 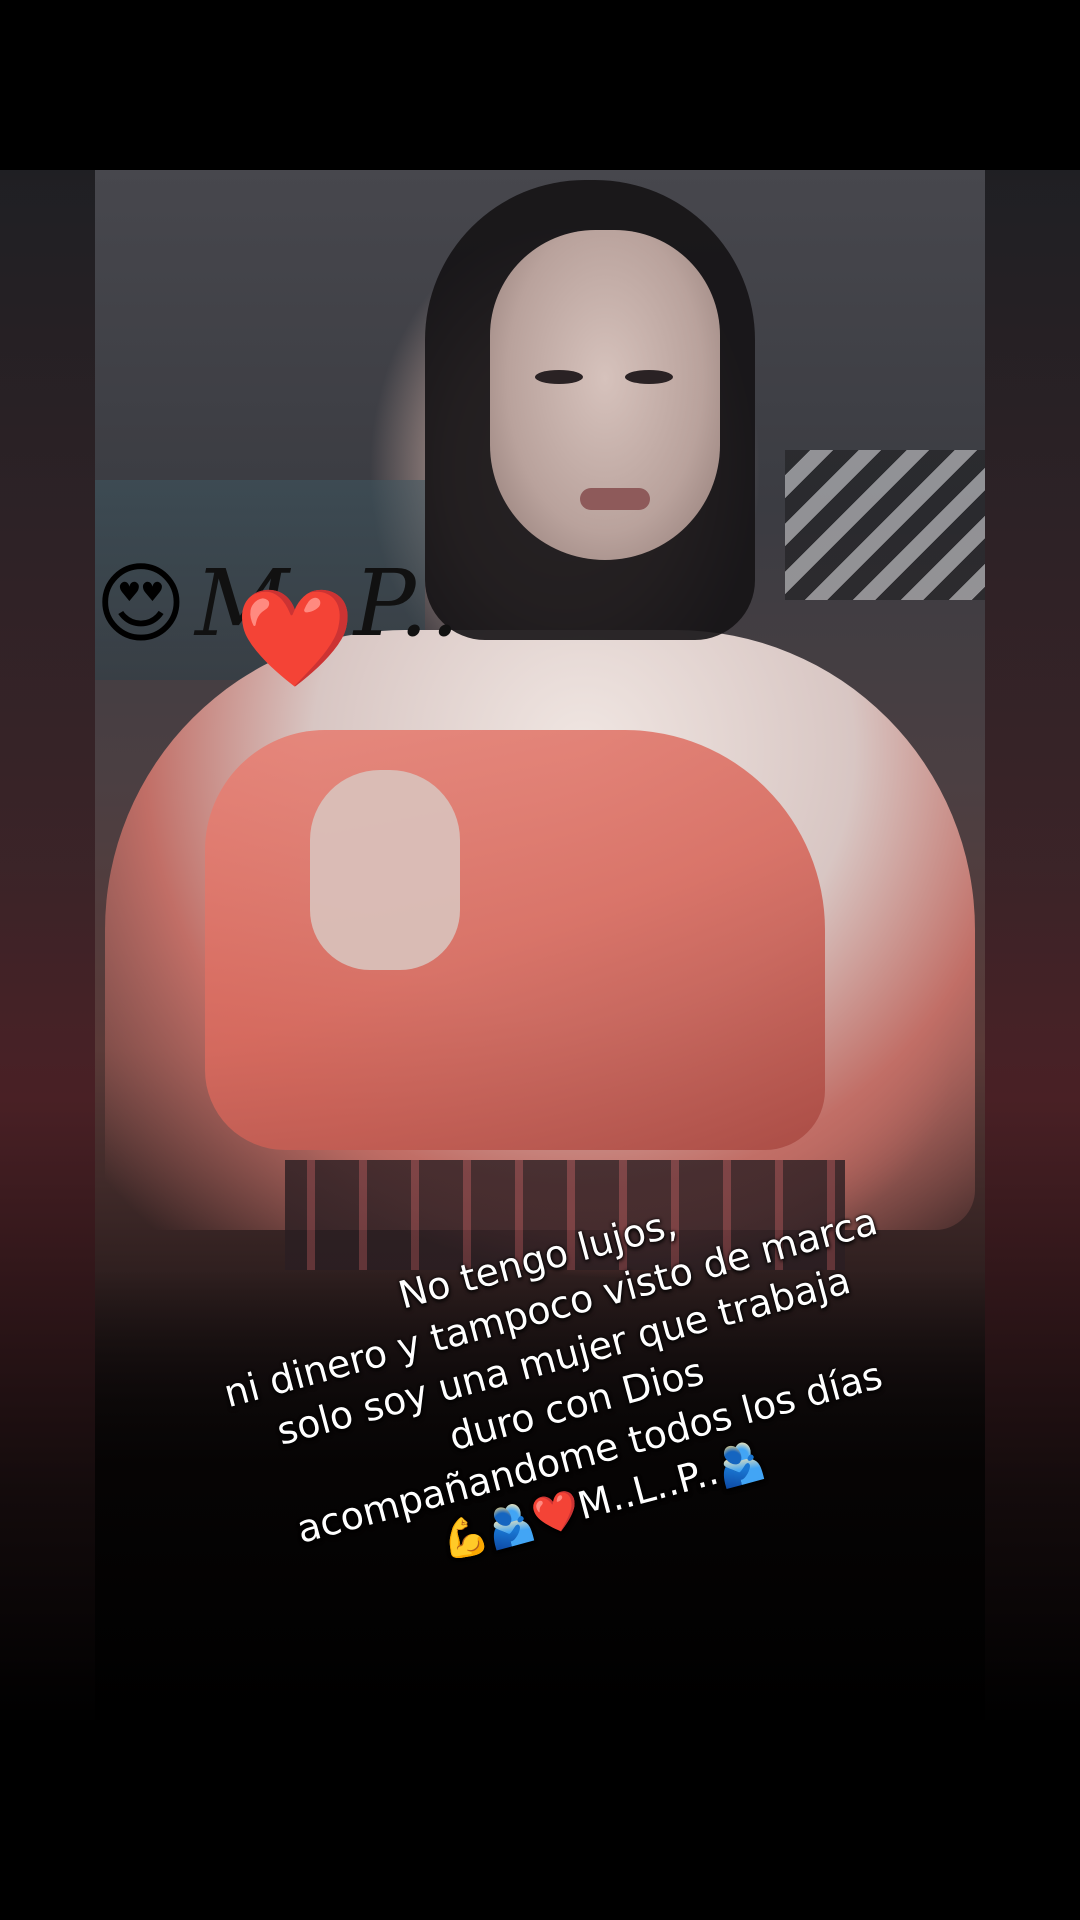 What do you see at coordinates (1032, 945) in the screenshot?
I see `blurred-background-right` at bounding box center [1032, 945].